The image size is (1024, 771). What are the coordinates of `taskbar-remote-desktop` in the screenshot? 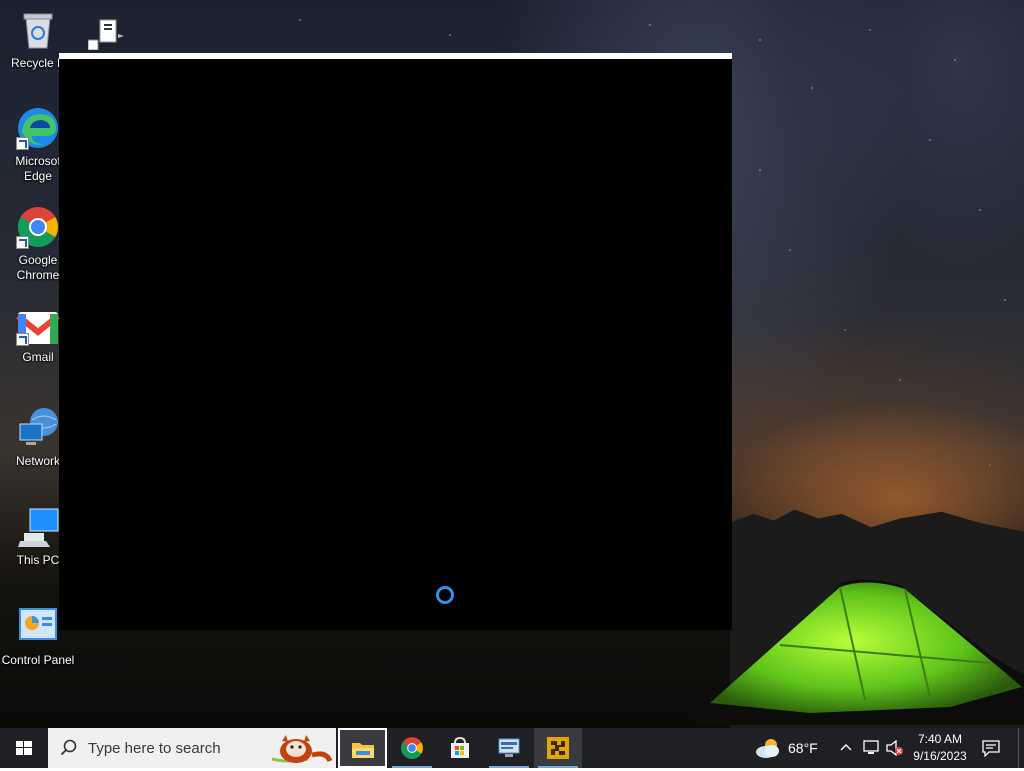 It's located at (509, 748).